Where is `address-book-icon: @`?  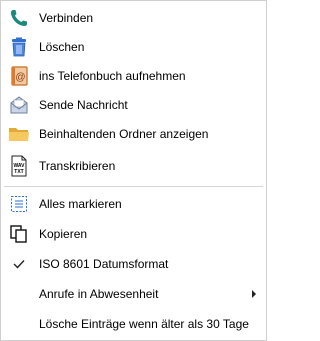
address-book-icon: @ is located at coordinates (19, 76).